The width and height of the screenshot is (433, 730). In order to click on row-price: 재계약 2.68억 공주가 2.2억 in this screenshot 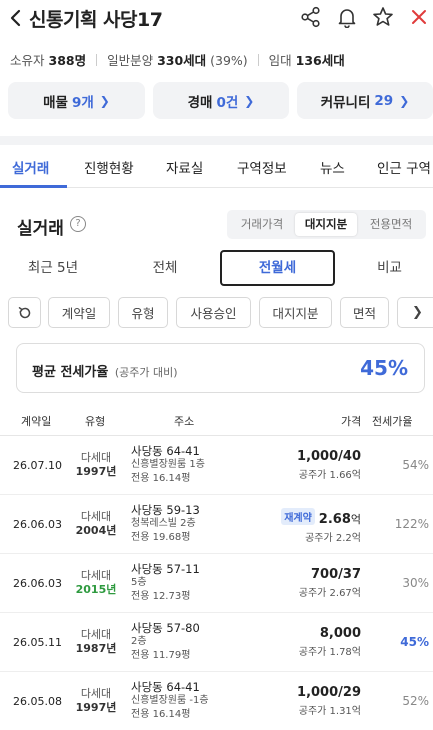, I will do `click(321, 526)`.